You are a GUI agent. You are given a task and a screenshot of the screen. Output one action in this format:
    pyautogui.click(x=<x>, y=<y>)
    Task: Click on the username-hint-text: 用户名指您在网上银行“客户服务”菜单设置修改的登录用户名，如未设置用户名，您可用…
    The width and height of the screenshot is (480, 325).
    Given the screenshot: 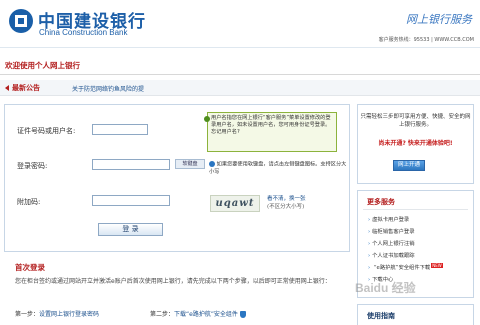 What is the action you would take?
    pyautogui.click(x=271, y=125)
    